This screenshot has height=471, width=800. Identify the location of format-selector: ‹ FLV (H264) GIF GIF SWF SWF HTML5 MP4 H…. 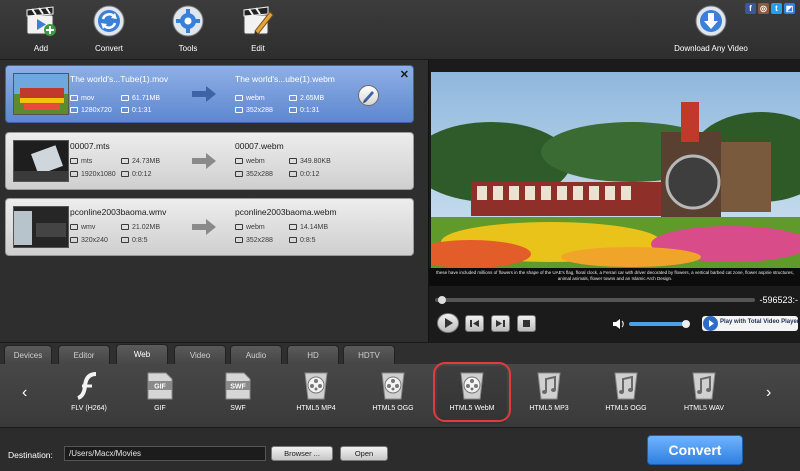
(400, 395).